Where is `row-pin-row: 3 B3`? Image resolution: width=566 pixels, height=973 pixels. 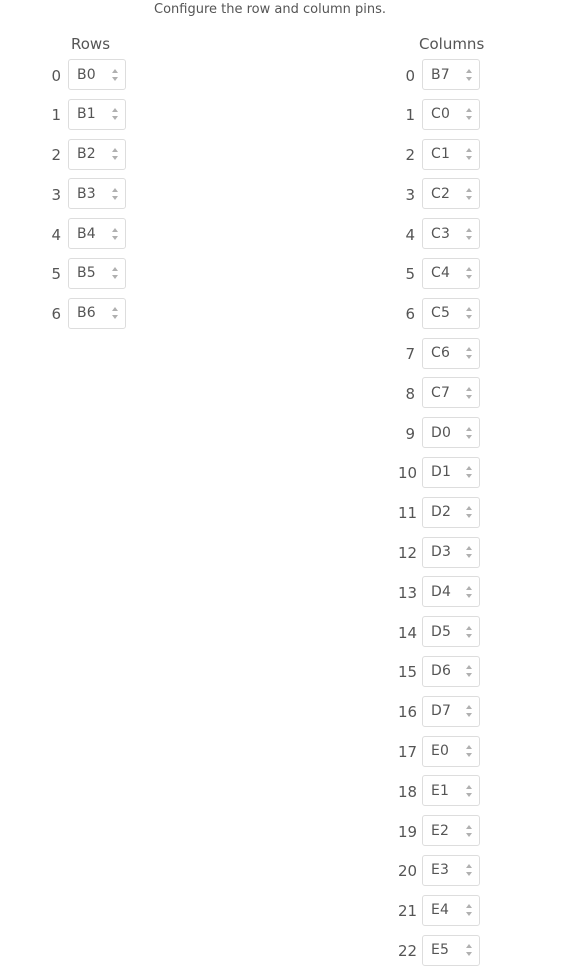 row-pin-row: 3 B3 is located at coordinates (85, 193).